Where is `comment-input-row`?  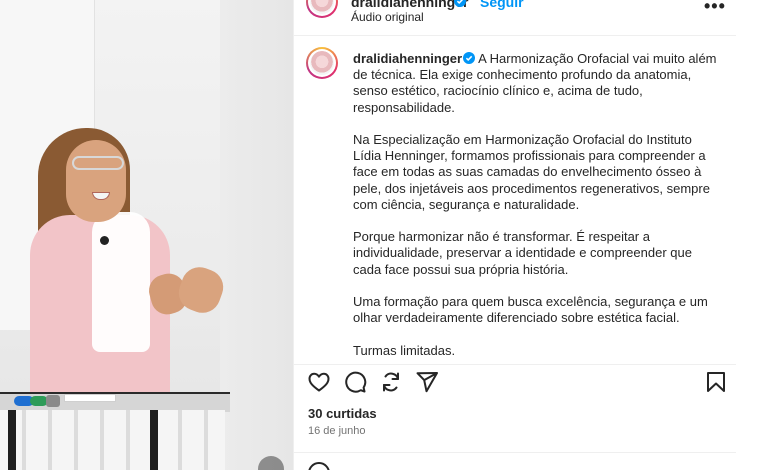 comment-input-row is located at coordinates (515, 461).